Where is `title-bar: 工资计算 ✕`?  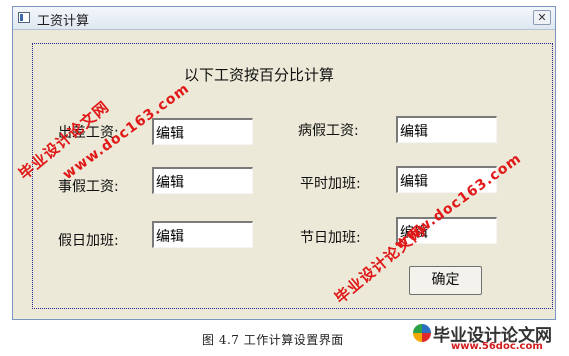 title-bar: 工资计算 ✕ is located at coordinates (284, 18).